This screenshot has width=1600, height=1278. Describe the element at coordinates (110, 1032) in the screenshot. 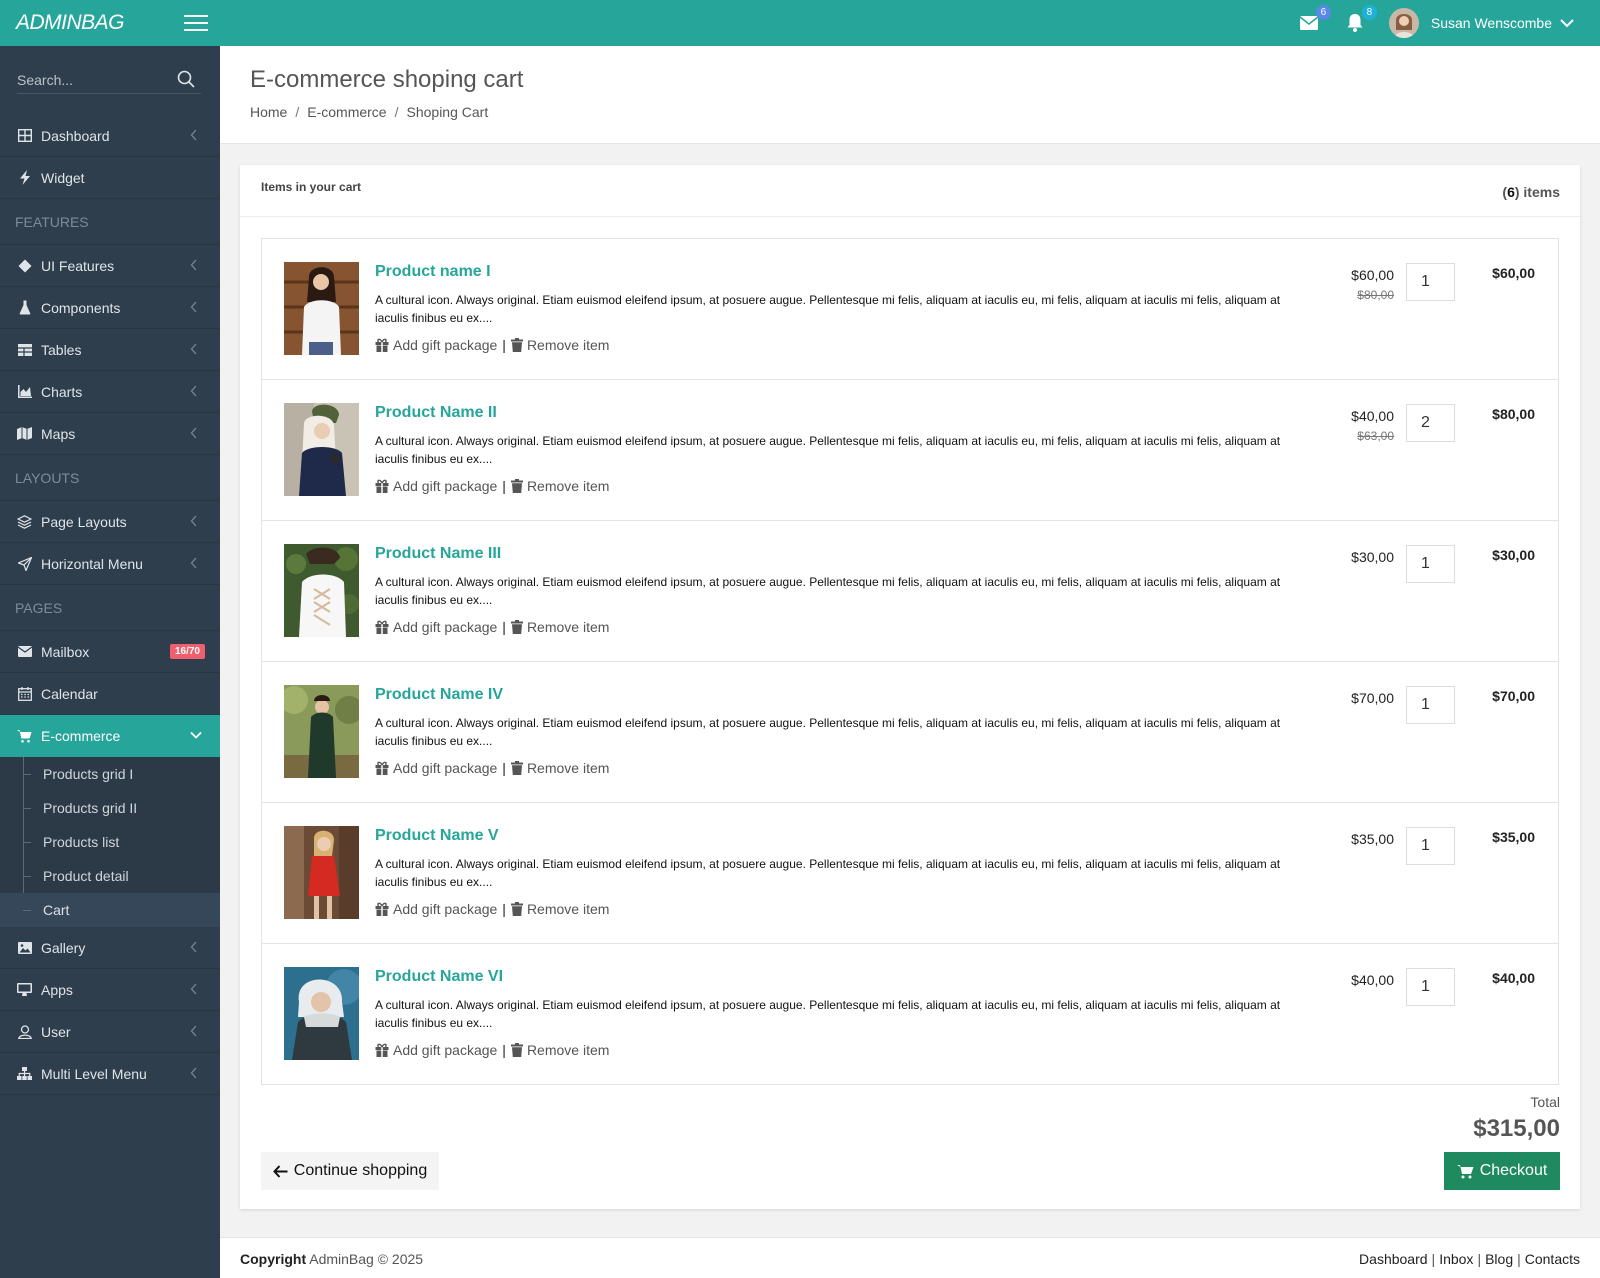

I see `sidebar-item-user: User` at that location.